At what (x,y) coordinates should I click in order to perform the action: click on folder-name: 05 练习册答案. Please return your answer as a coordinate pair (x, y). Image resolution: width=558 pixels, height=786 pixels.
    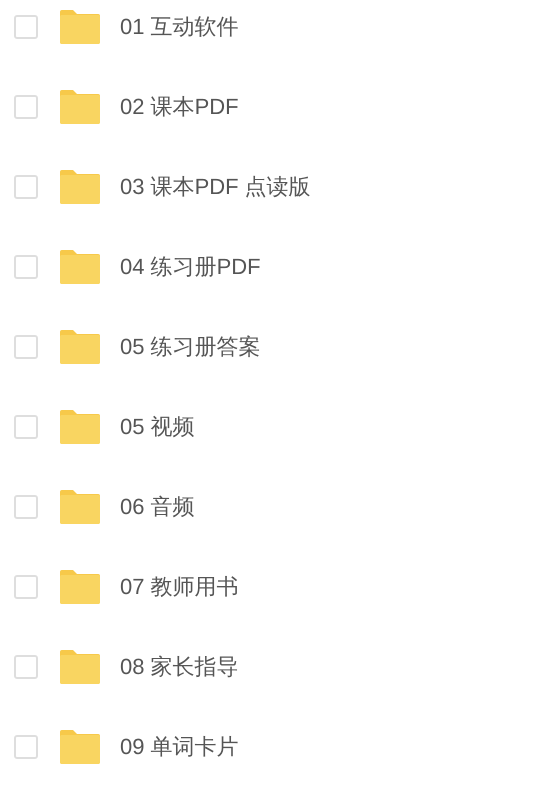
    Looking at the image, I should click on (190, 347).